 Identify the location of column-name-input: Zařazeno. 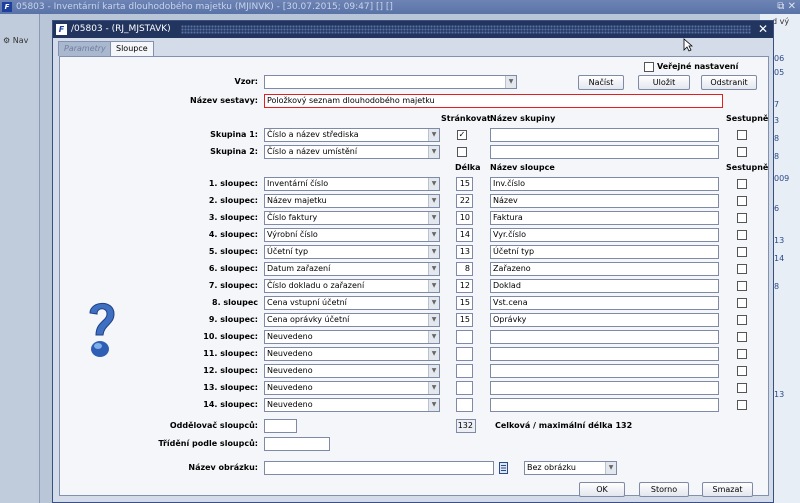
(604, 269).